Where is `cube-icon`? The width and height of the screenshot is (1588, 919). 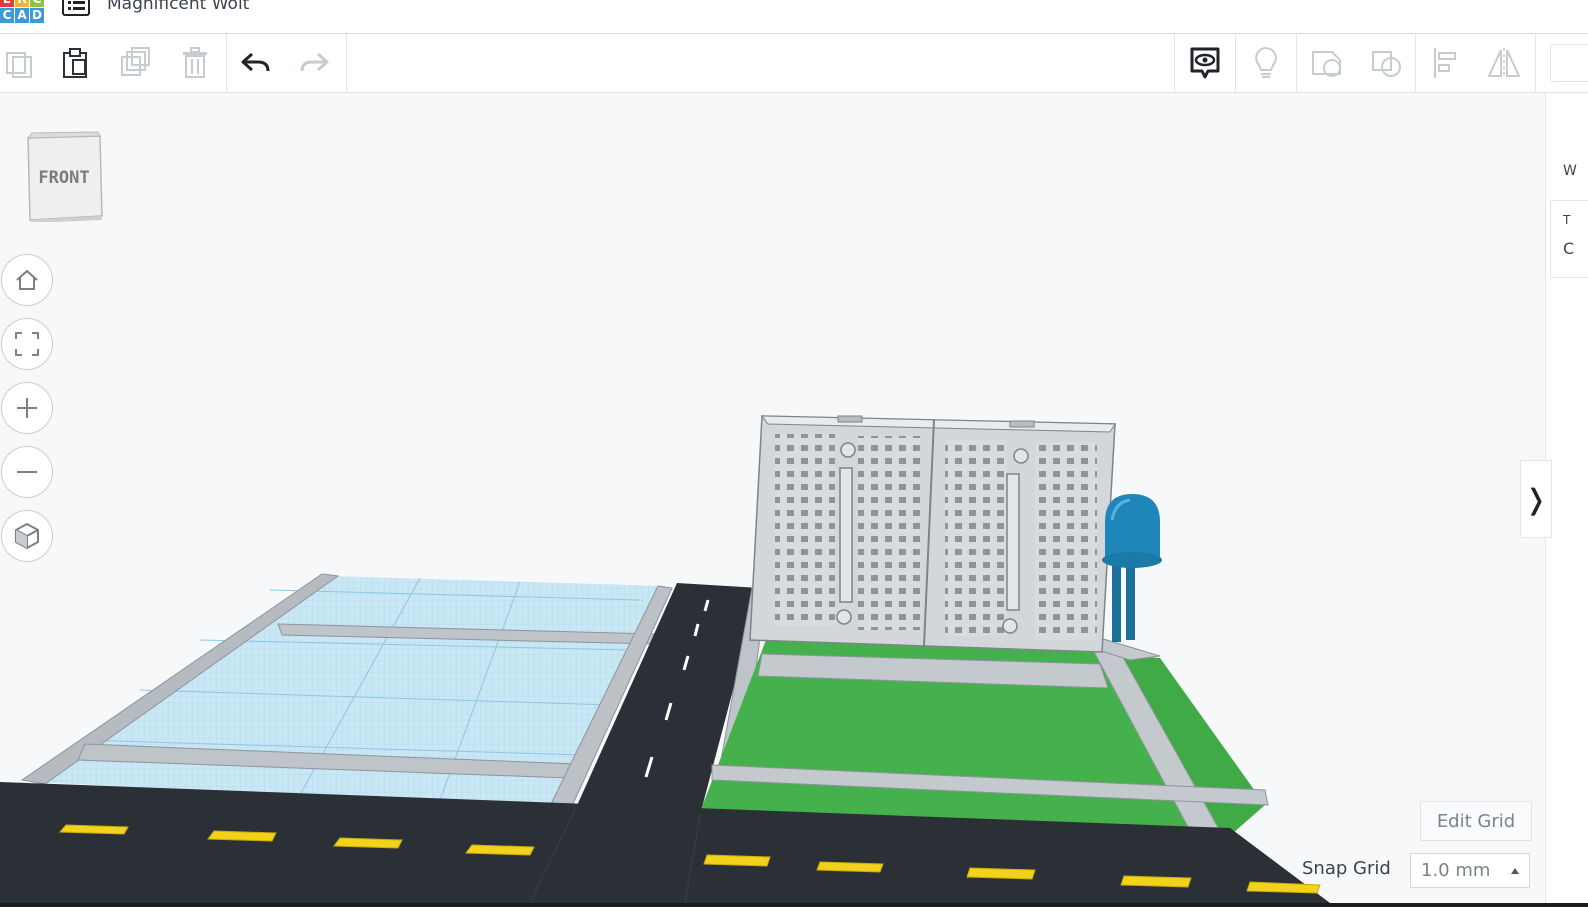
cube-icon is located at coordinates (27, 536).